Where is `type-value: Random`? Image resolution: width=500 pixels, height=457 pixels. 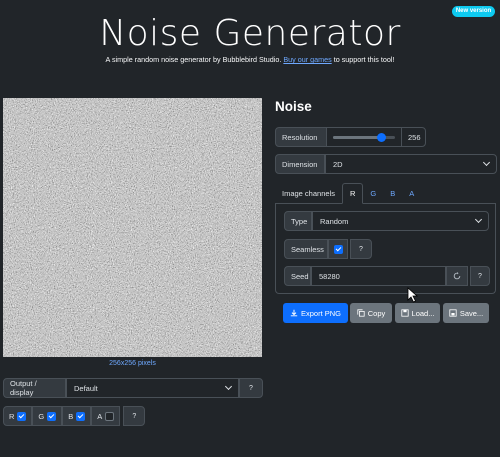 type-value: Random is located at coordinates (334, 221).